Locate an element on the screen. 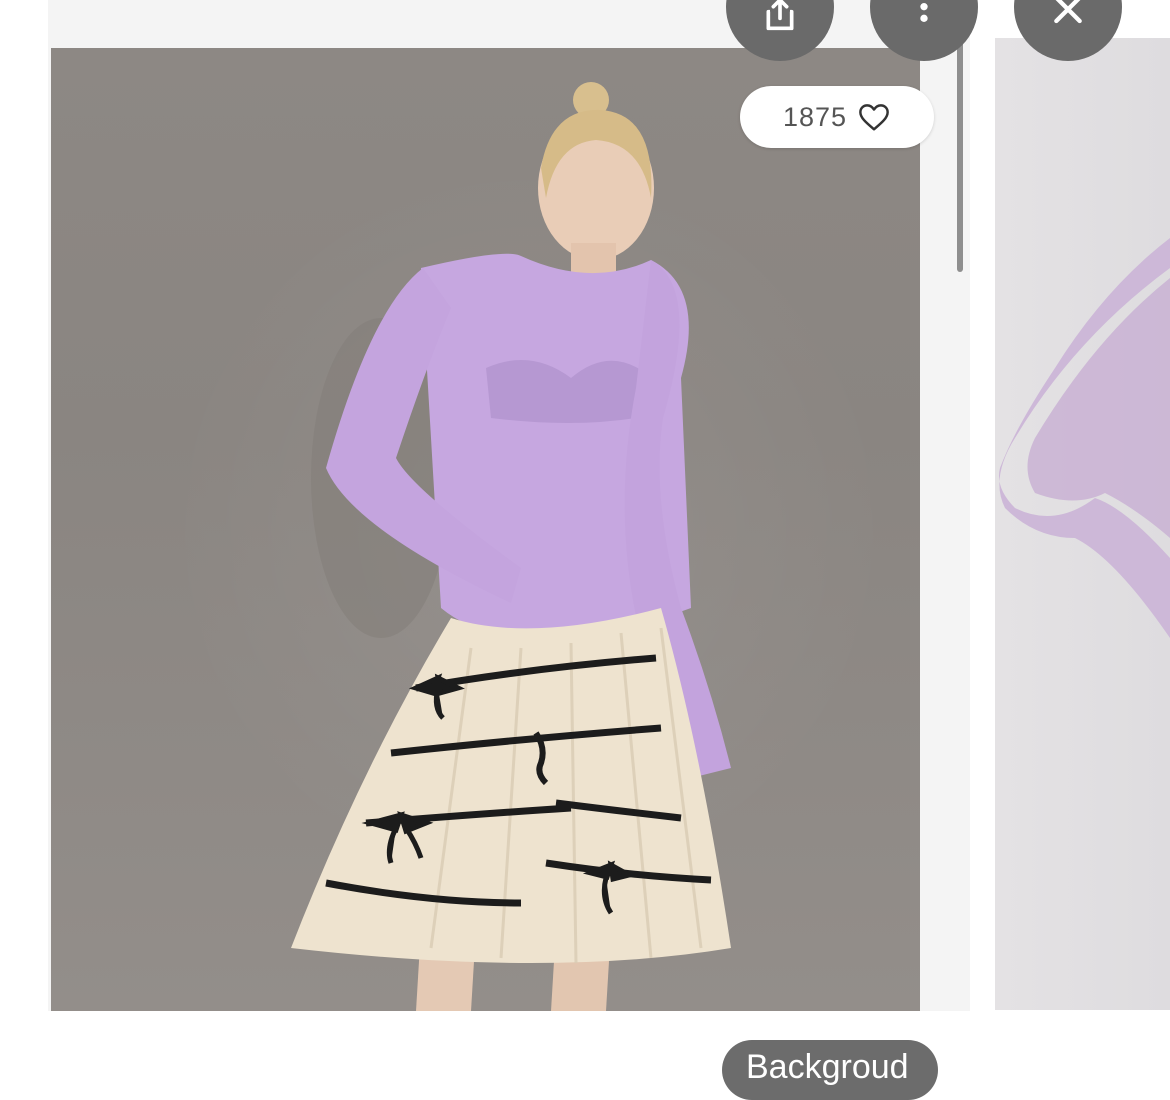 The image size is (1170, 1100). left-gutter is located at coordinates (24, 531).